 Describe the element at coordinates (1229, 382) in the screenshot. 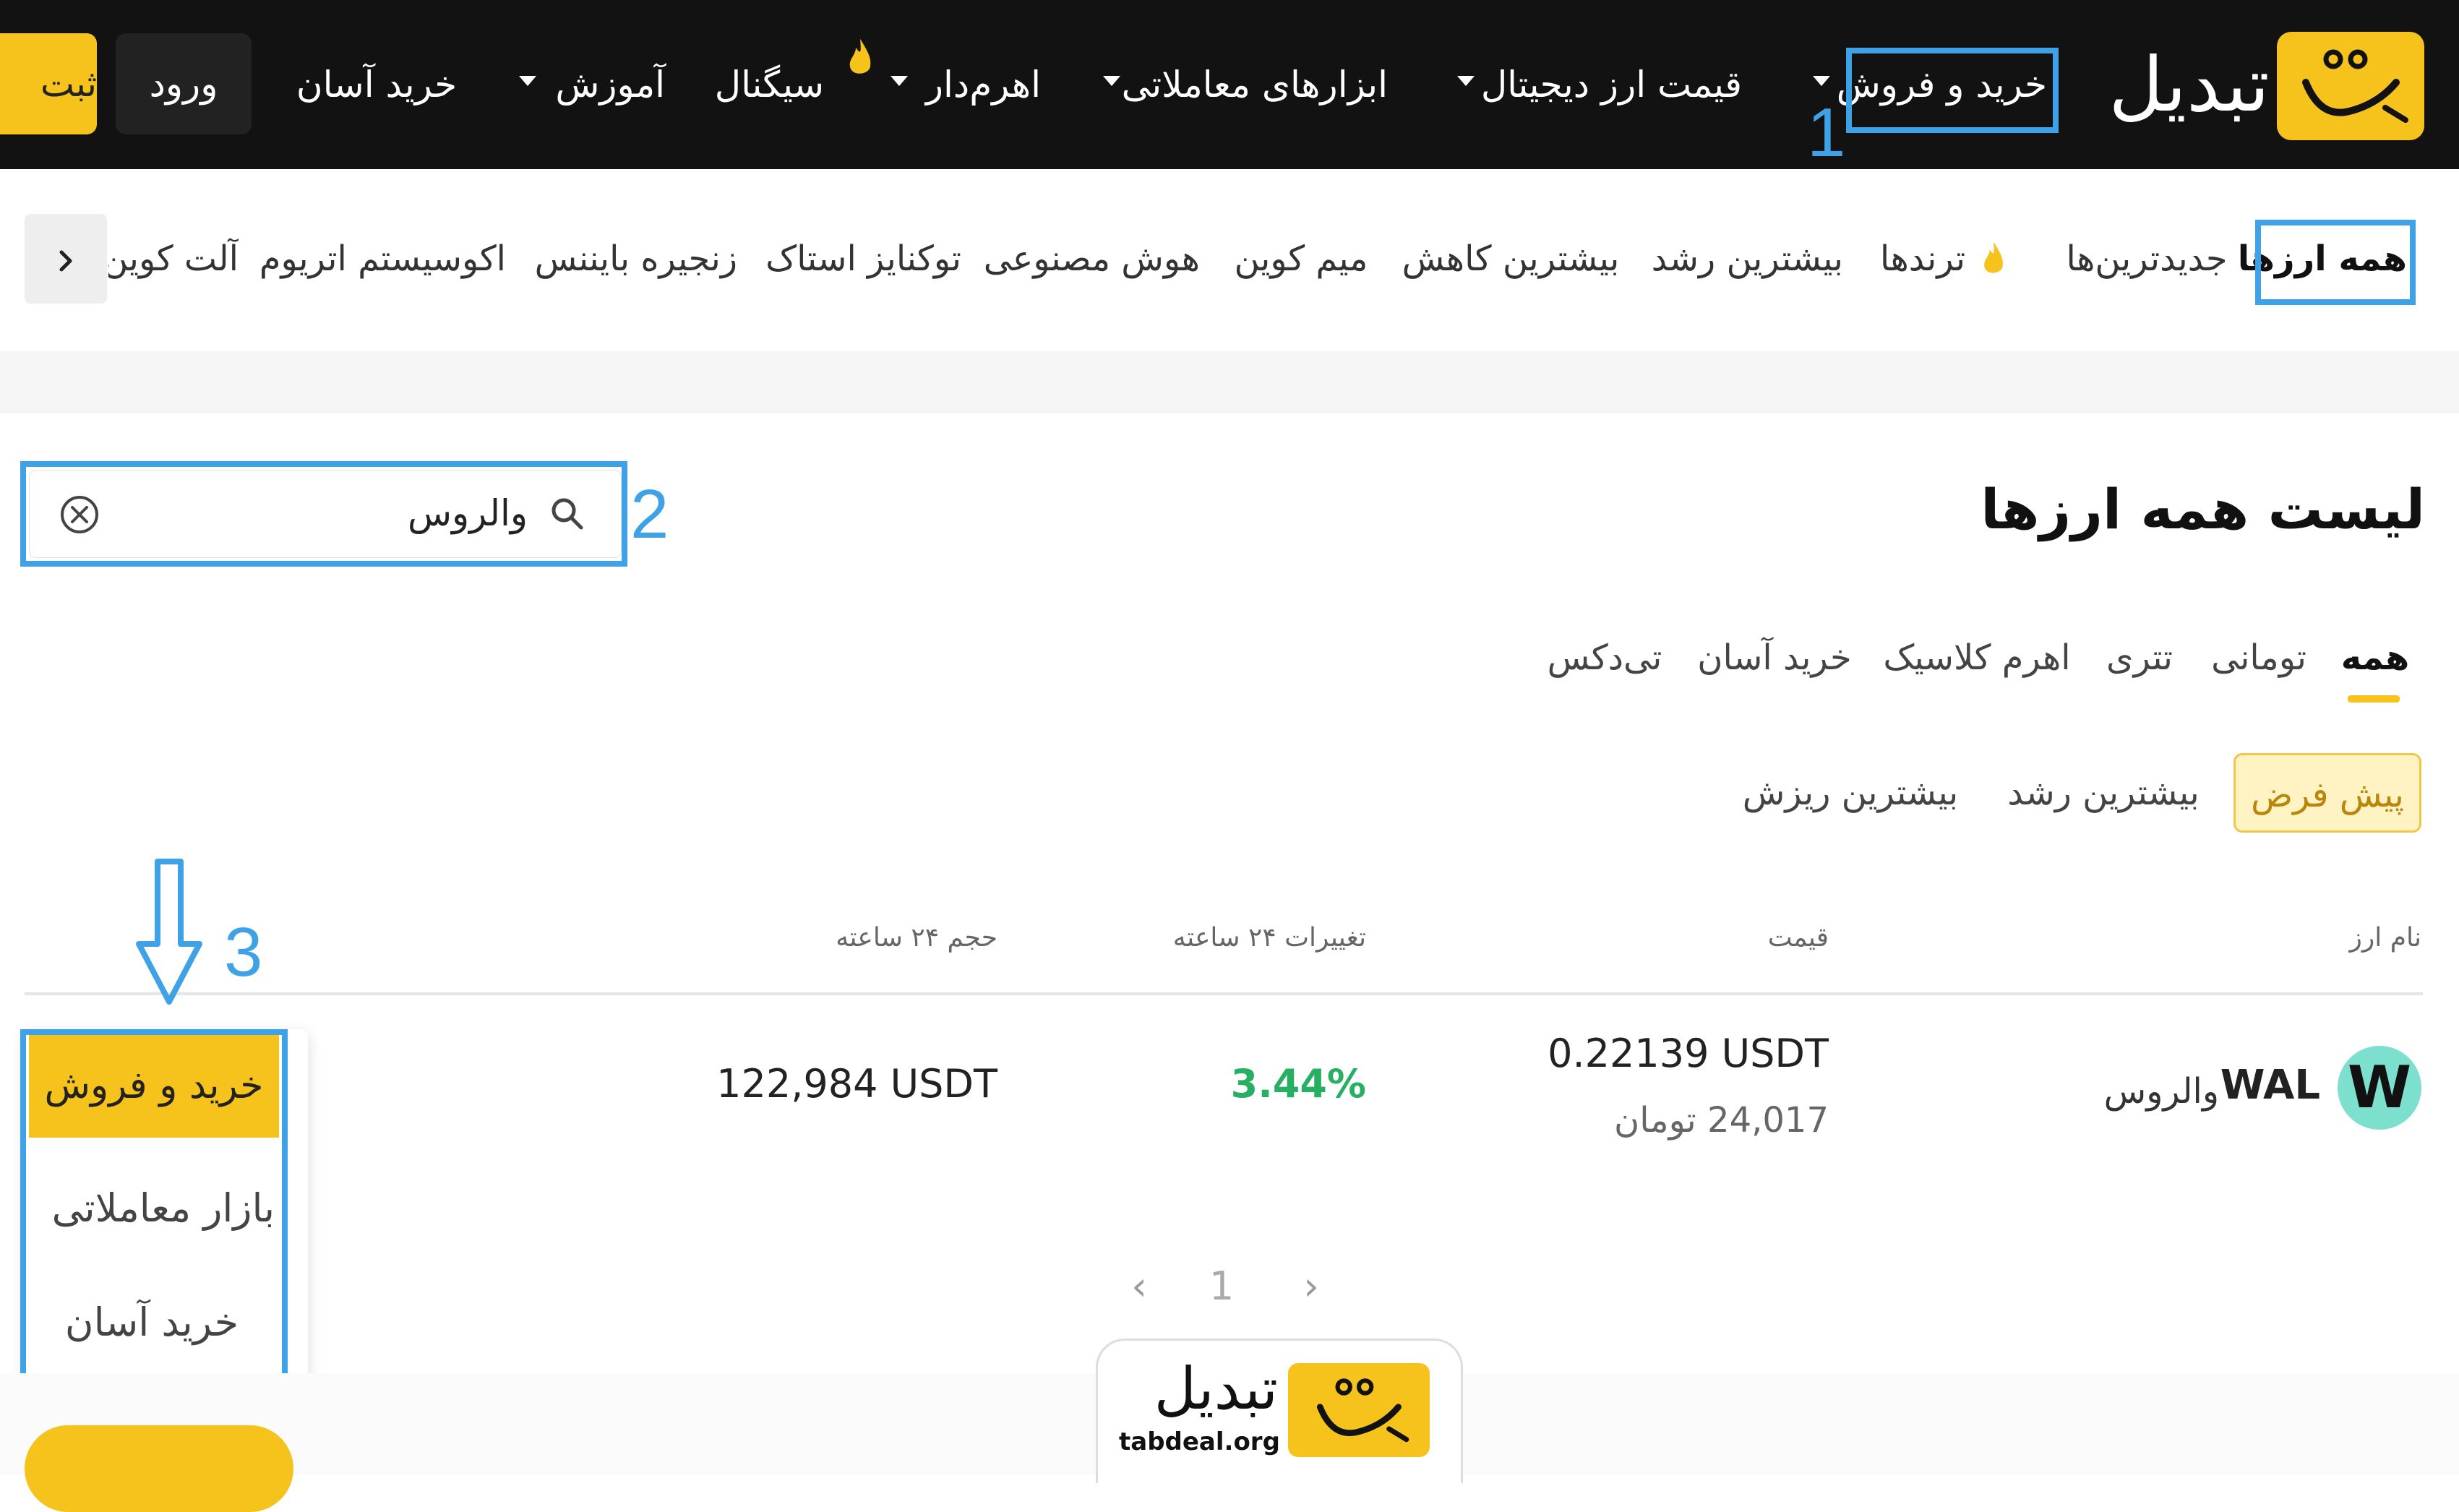

I see `section-divider` at that location.